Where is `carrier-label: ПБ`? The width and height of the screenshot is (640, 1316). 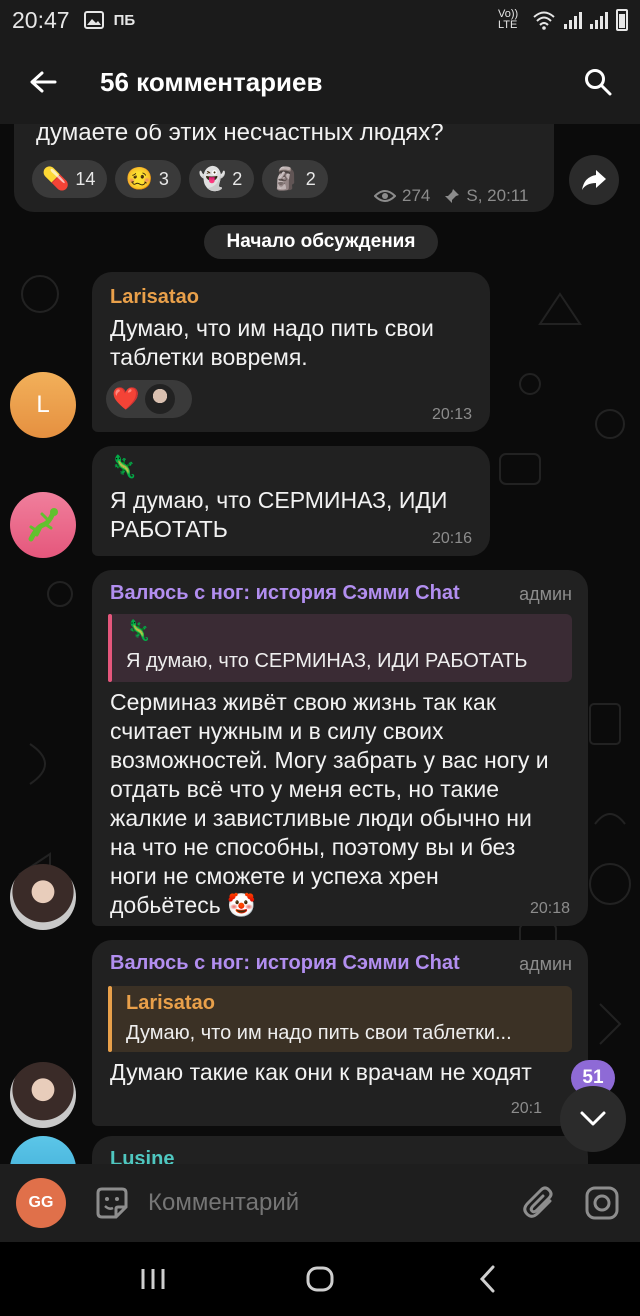
carrier-label: ПБ is located at coordinates (124, 20).